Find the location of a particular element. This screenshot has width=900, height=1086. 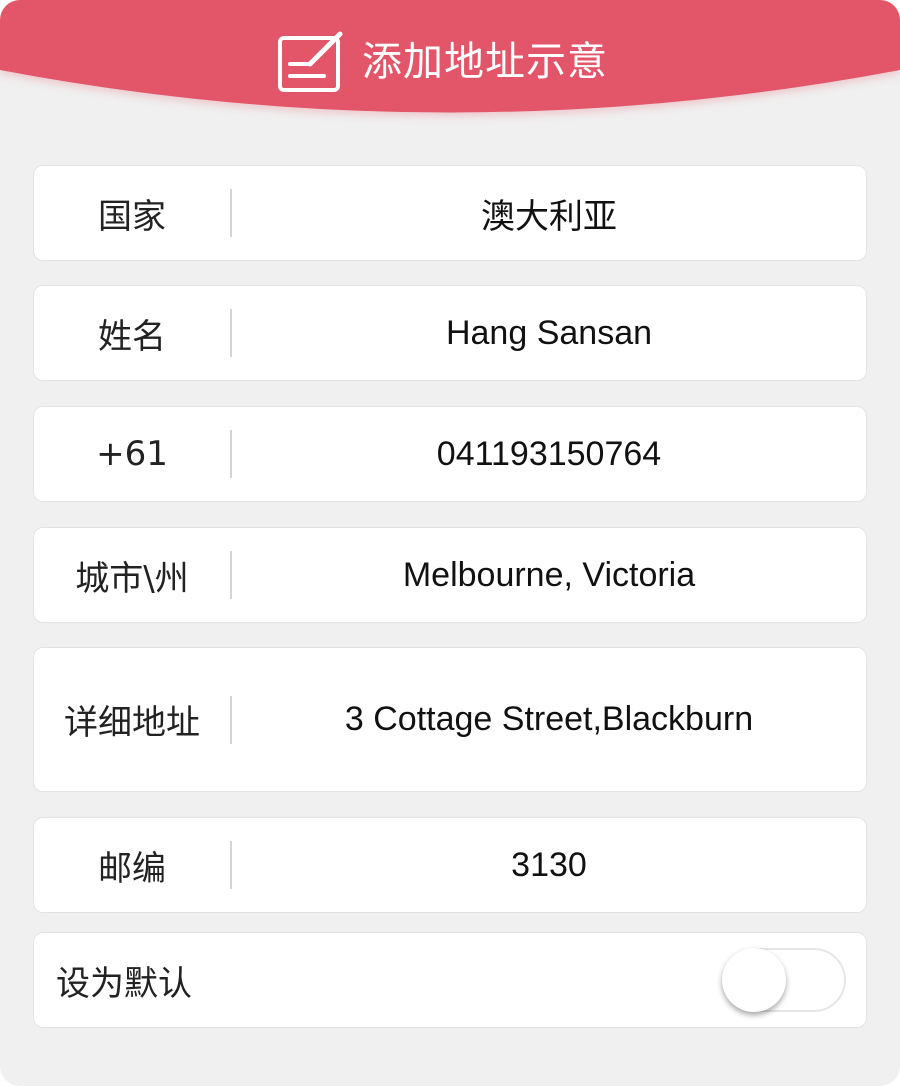

street-address-field: 3 Cottage Street,Blackburn is located at coordinates (549, 719).